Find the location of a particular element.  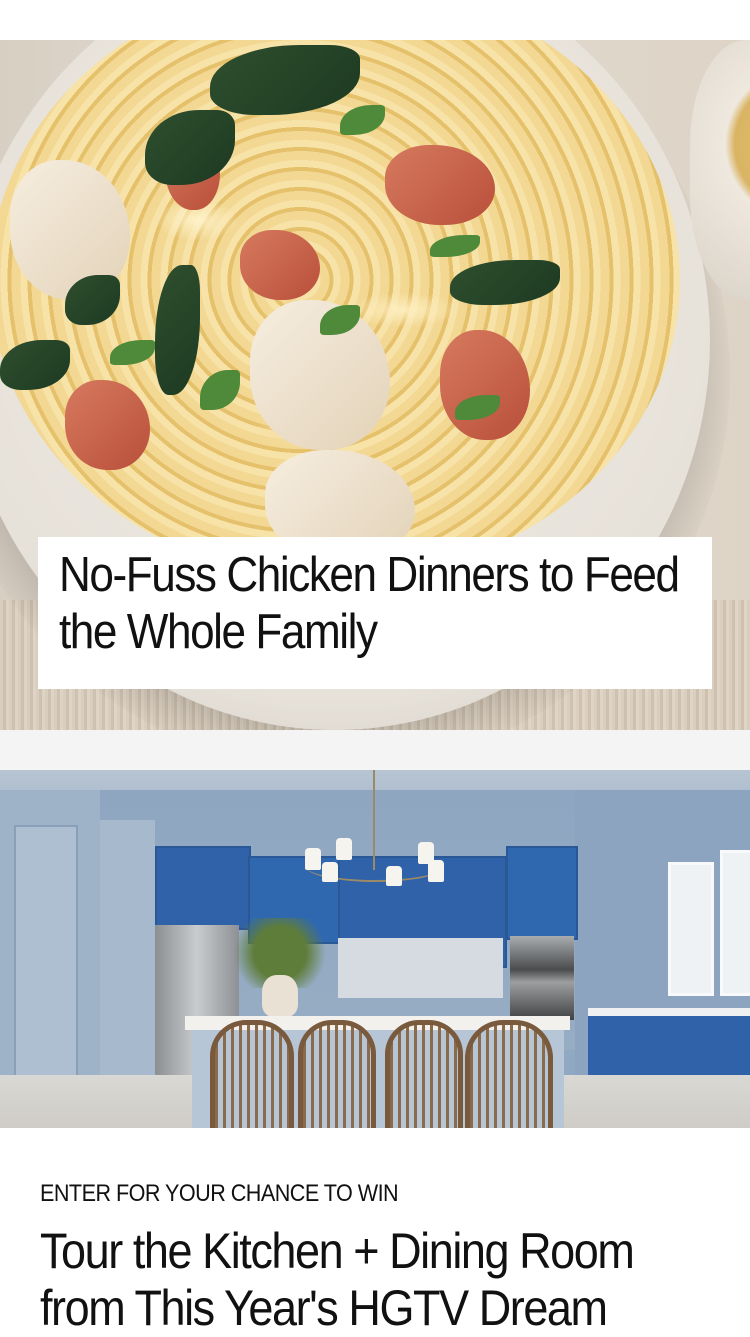

vase is located at coordinates (280, 996).